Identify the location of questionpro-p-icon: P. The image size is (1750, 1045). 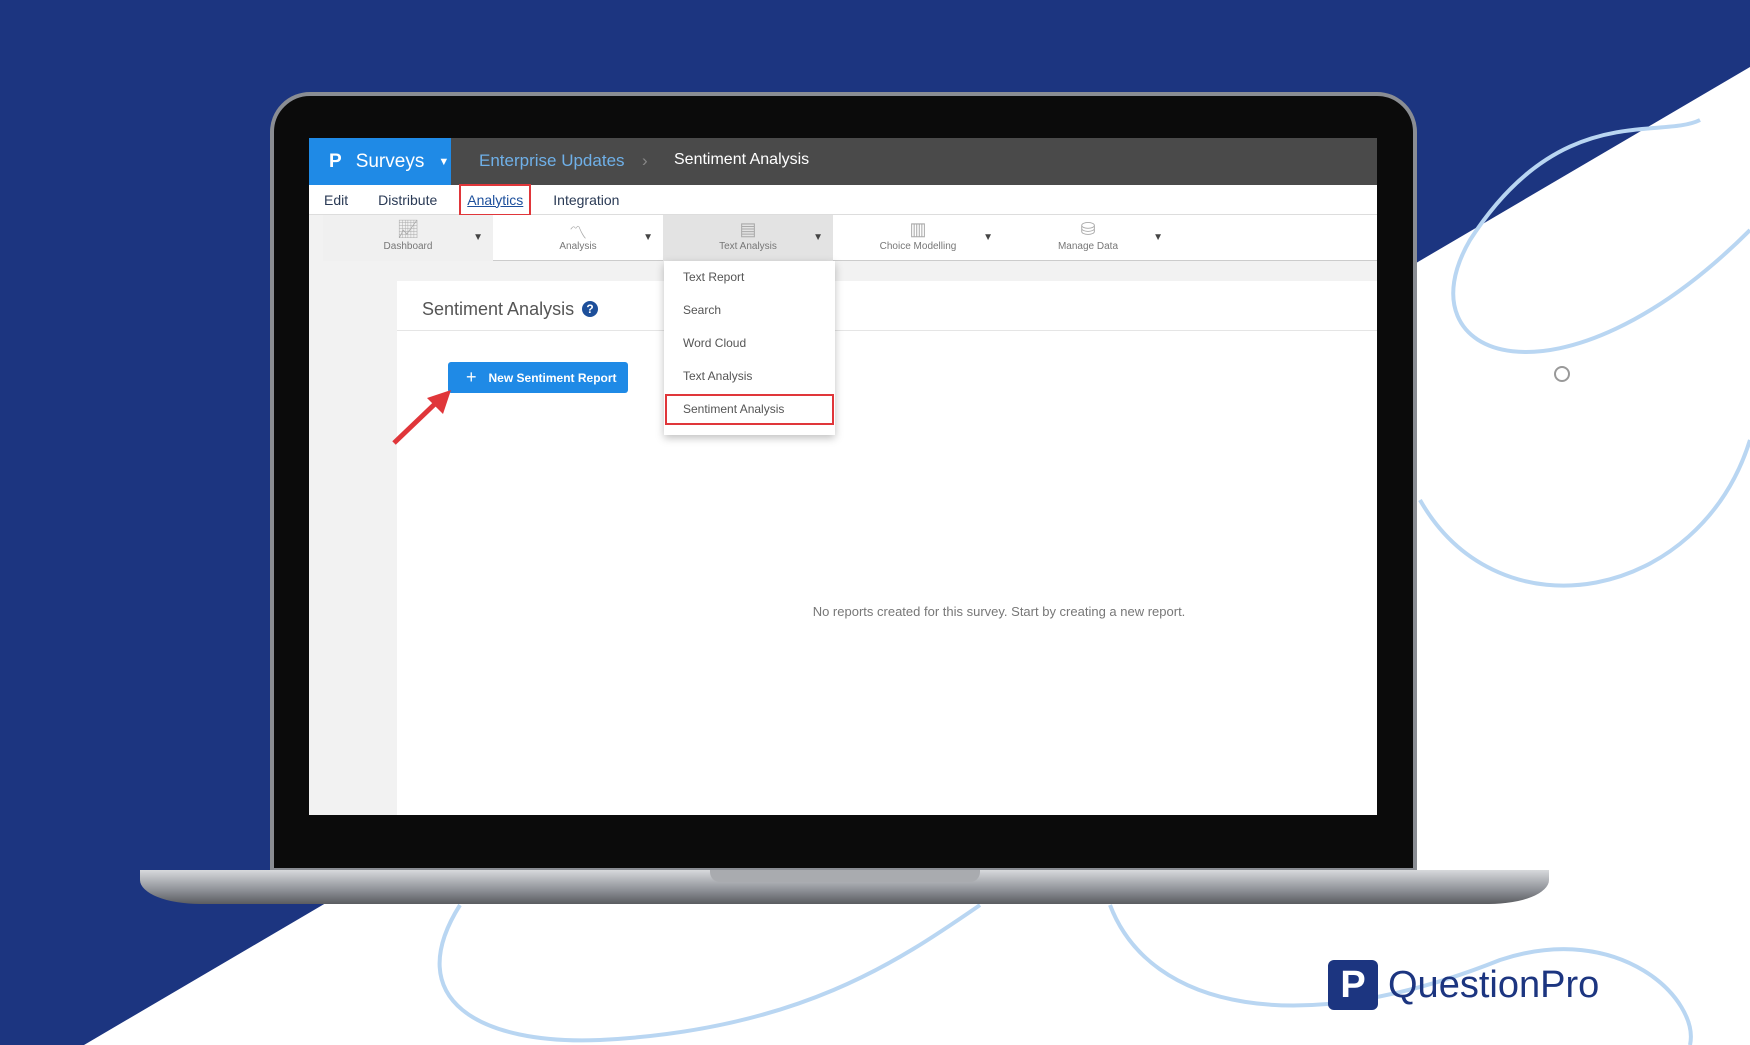
(335, 161).